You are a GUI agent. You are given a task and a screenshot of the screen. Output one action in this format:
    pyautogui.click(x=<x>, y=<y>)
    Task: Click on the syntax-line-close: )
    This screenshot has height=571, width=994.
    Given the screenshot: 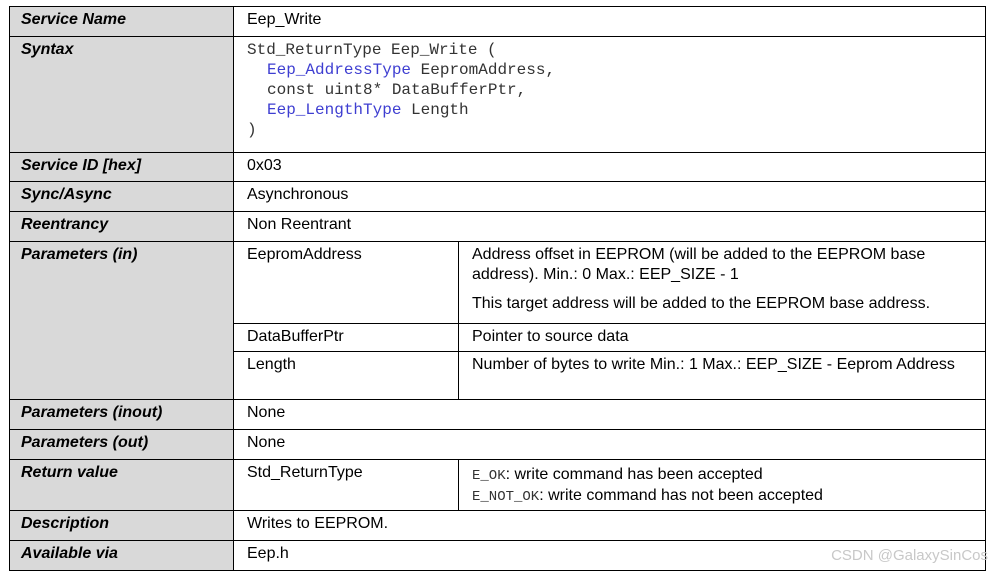 What is the action you would take?
    pyautogui.click(x=252, y=130)
    